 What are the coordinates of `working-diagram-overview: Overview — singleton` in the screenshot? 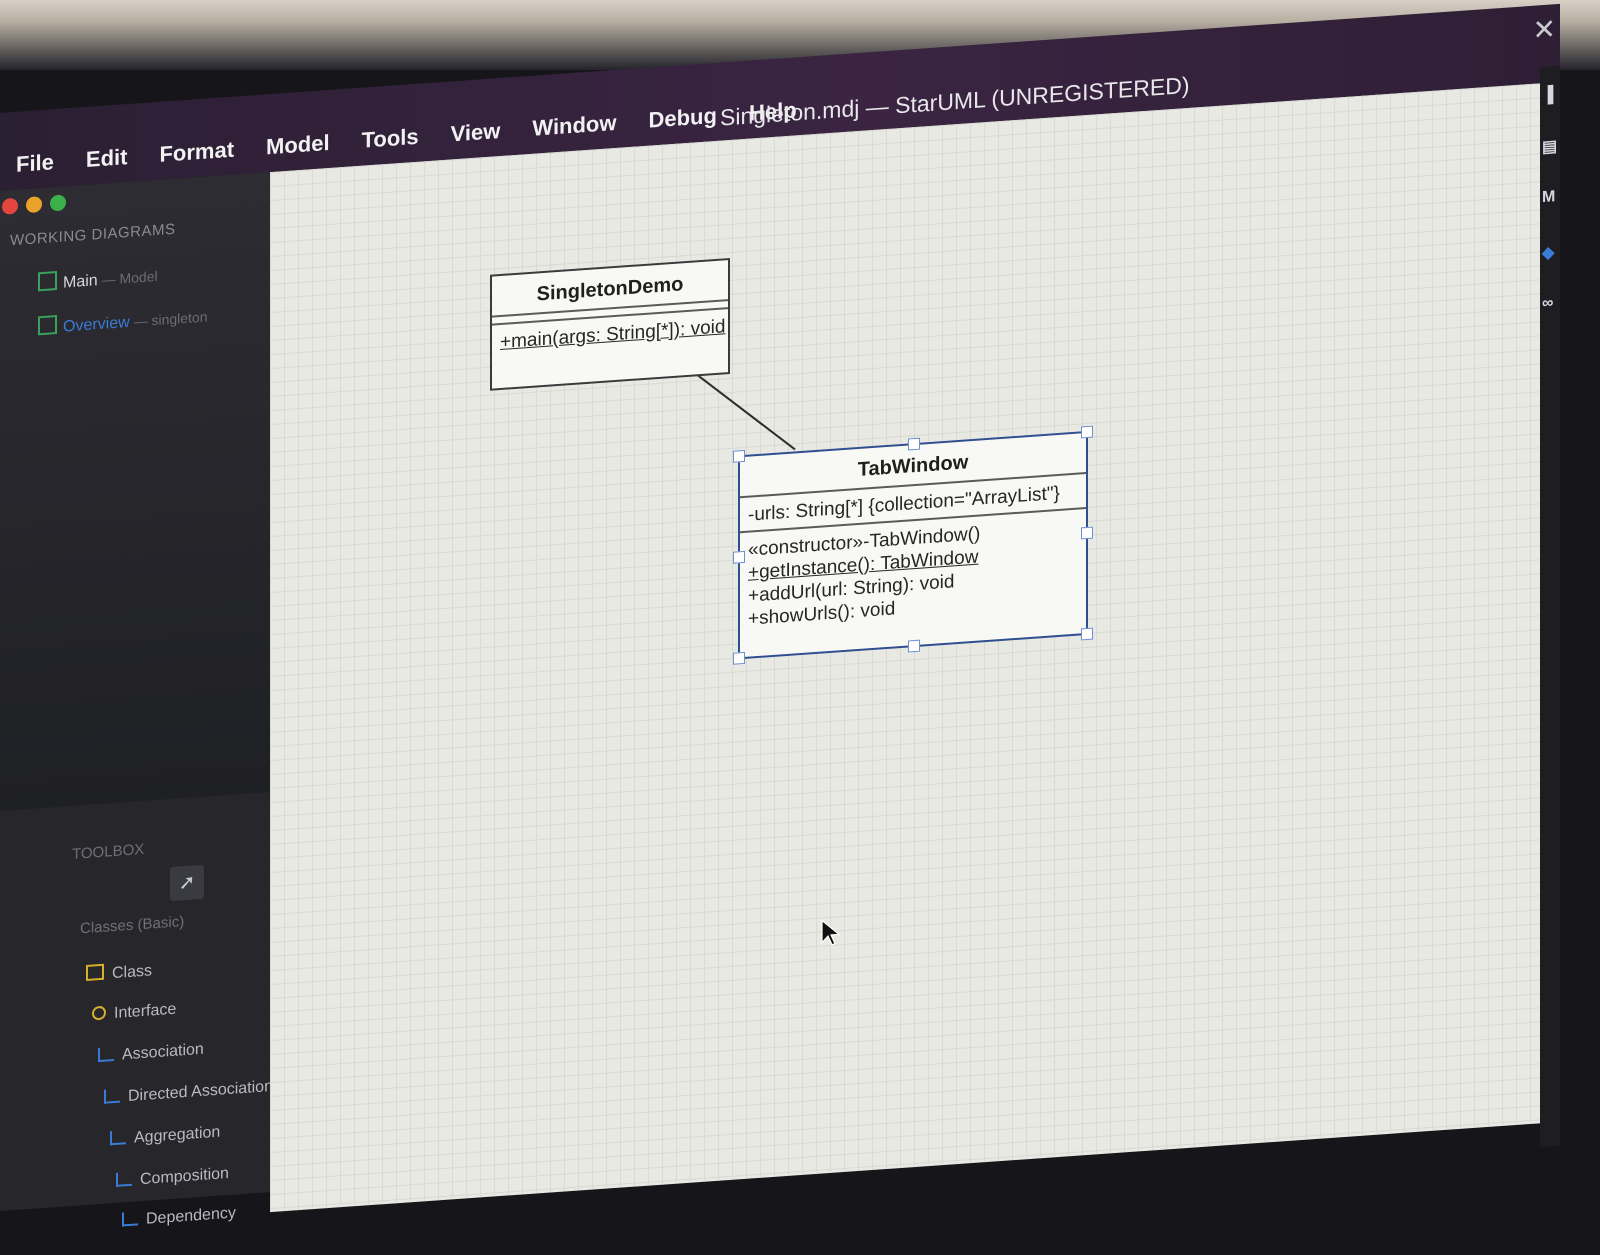 It's located at (123, 321).